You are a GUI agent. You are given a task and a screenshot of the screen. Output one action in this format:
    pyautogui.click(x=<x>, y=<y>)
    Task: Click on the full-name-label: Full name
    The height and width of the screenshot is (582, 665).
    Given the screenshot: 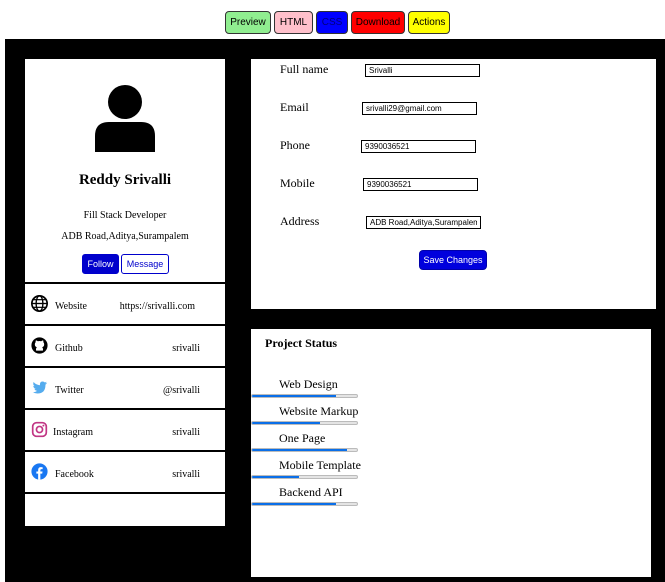 What is the action you would take?
    pyautogui.click(x=304, y=69)
    